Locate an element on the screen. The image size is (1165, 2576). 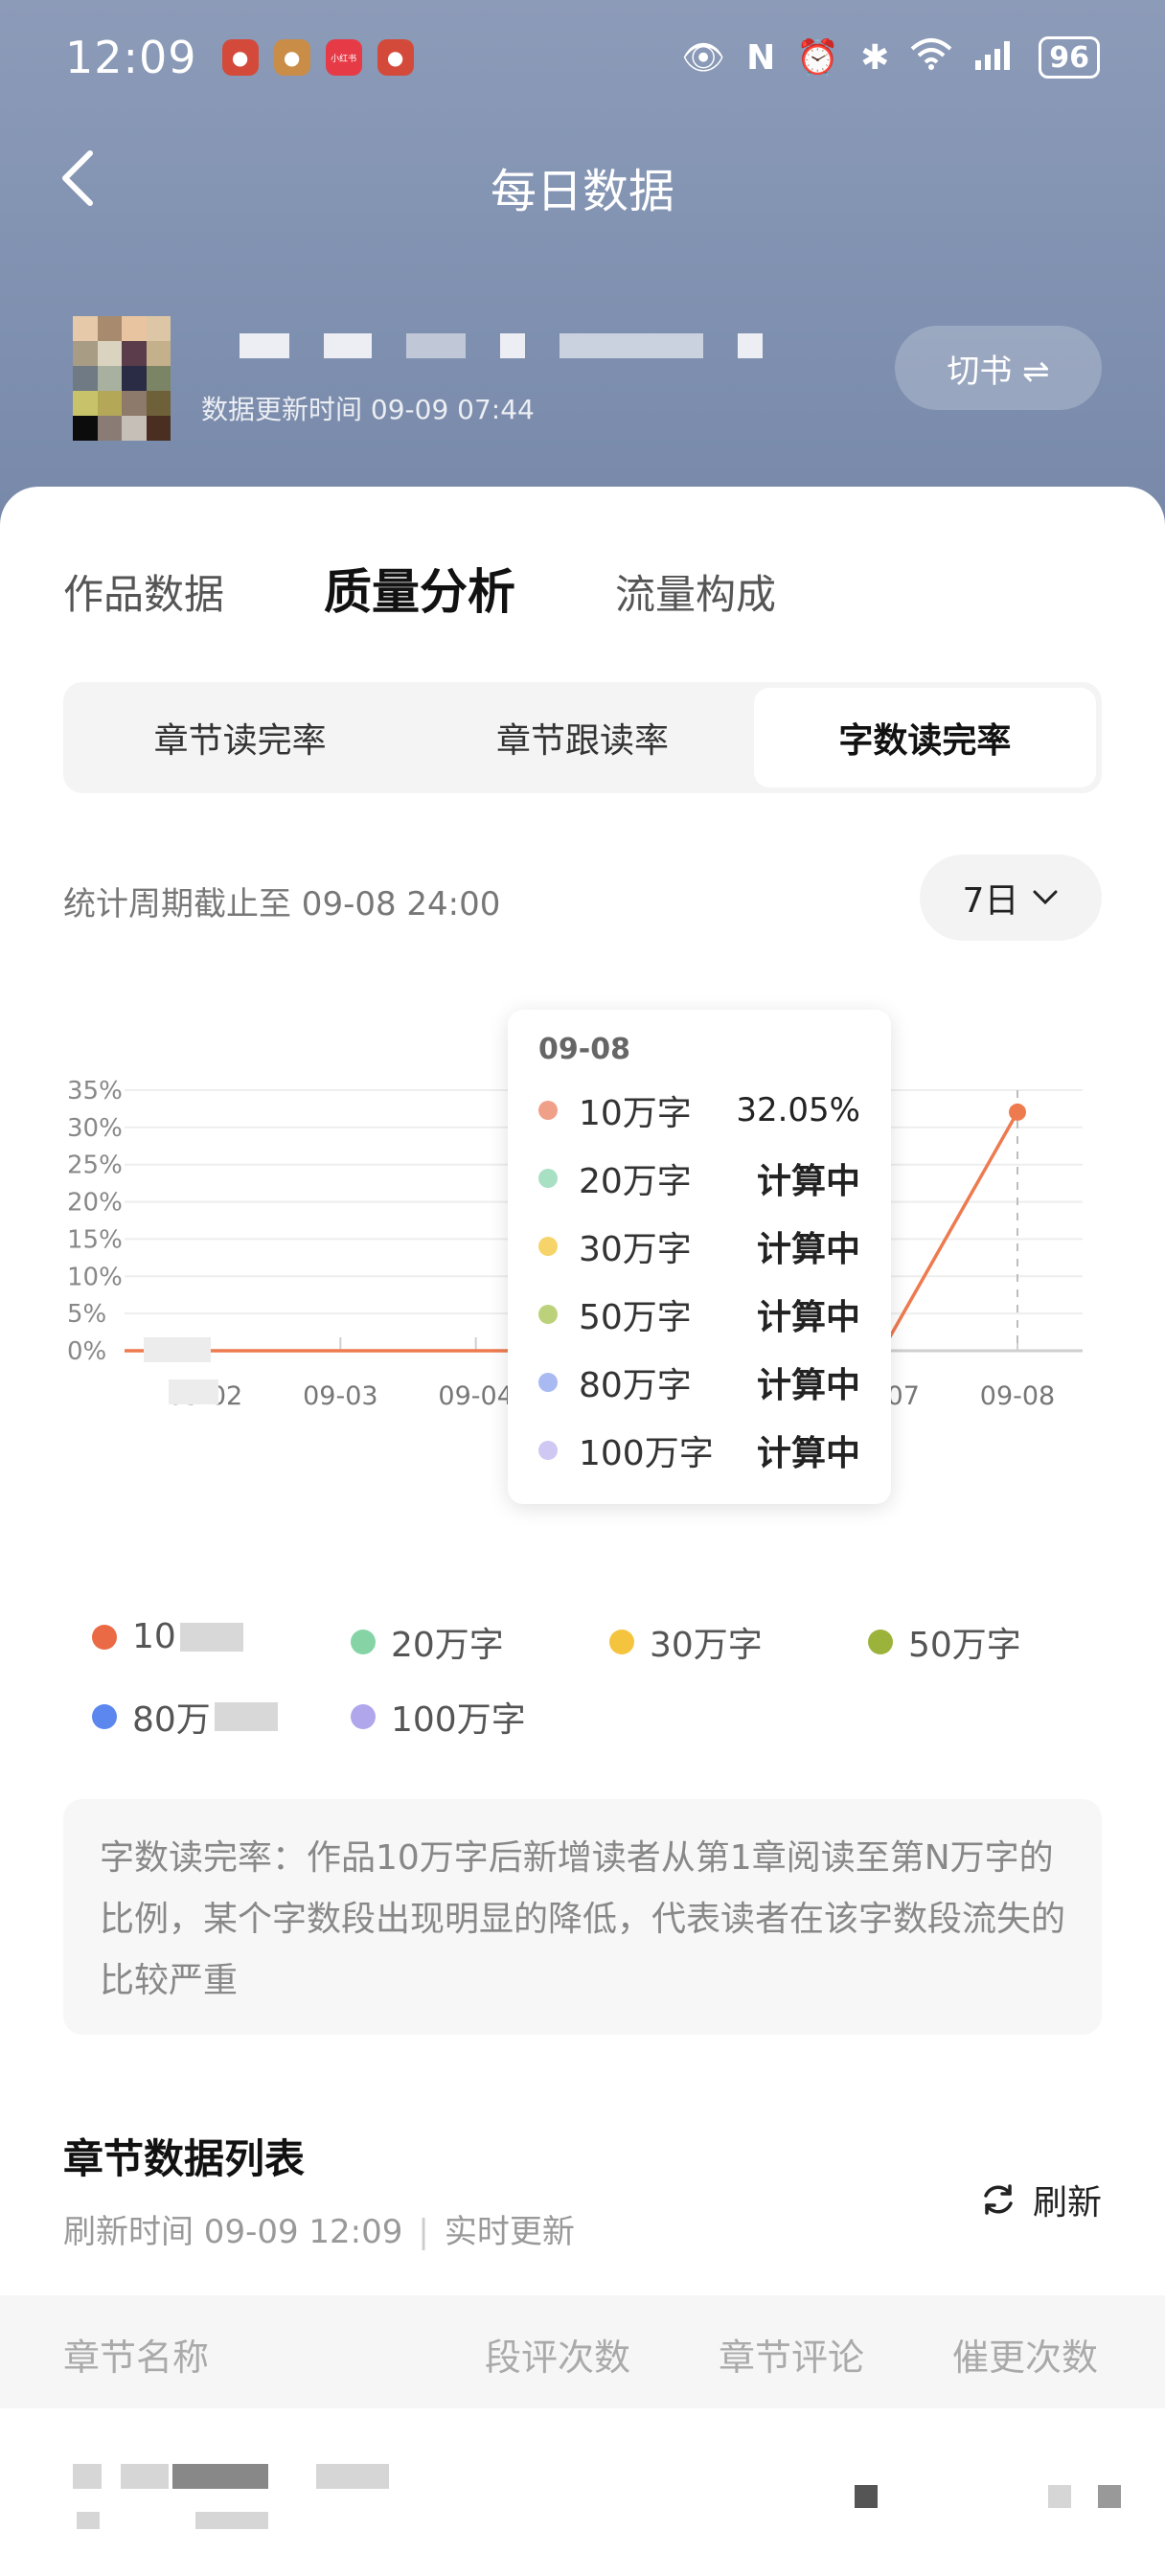
refresh-button: 刷新 is located at coordinates (1040, 2199).